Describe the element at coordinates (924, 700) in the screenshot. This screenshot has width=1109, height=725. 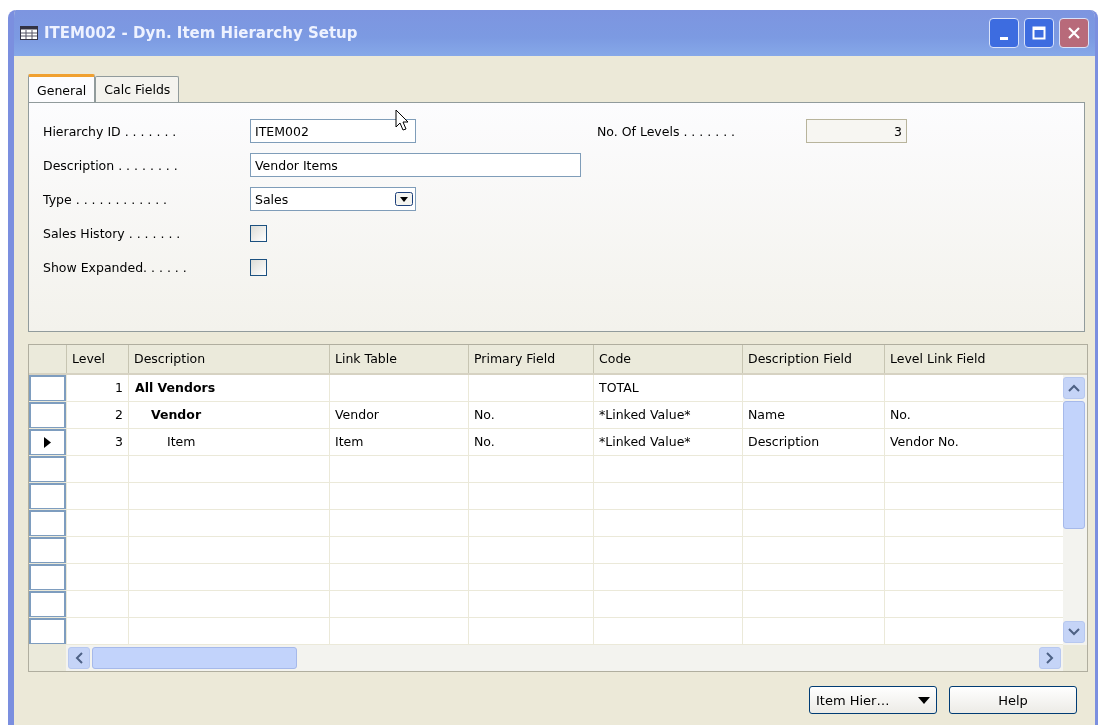
I see `caret-icon` at that location.